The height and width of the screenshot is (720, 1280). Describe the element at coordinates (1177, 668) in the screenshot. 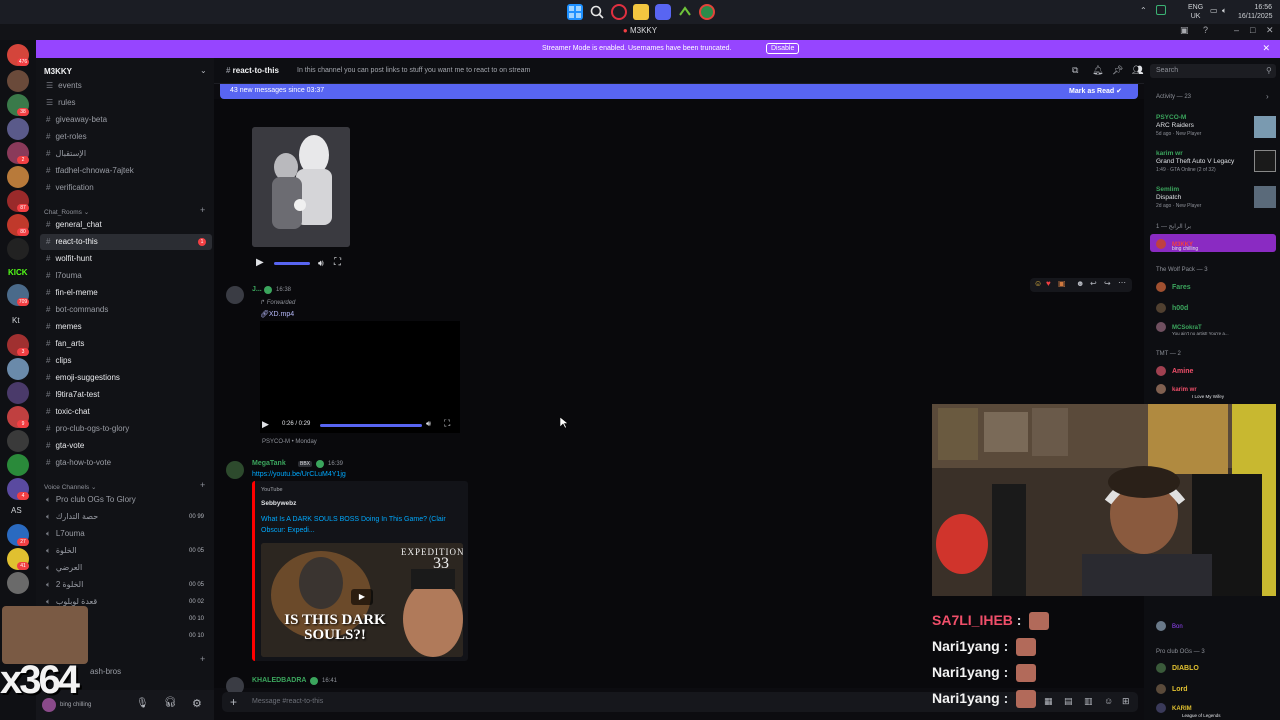

I see `member-item: DIABLO` at that location.